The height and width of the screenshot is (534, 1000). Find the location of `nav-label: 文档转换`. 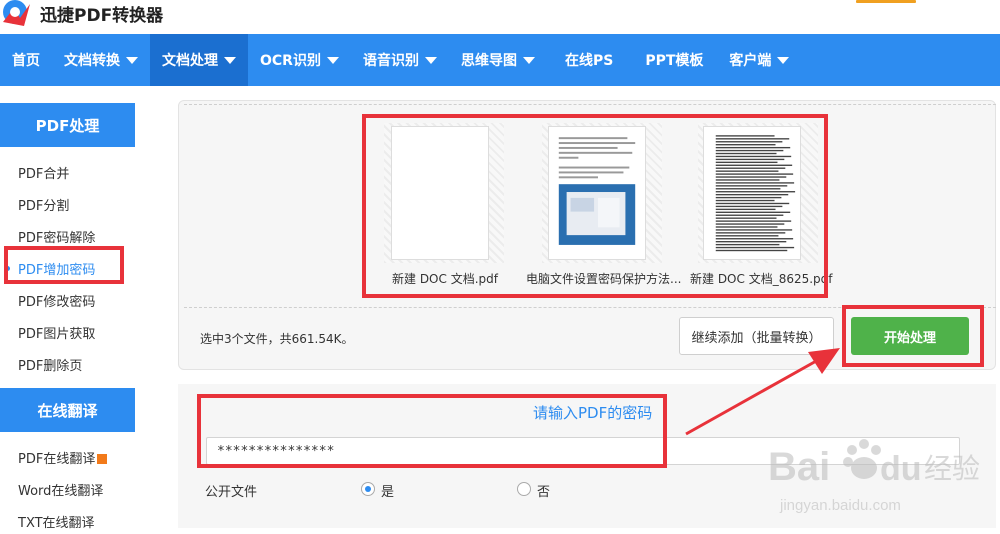

nav-label: 文档转换 is located at coordinates (92, 61).